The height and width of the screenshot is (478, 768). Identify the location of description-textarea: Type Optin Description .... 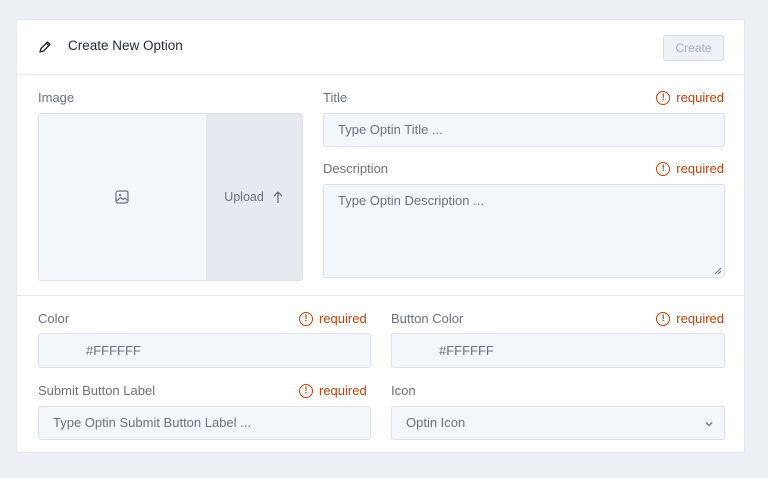
(524, 231).